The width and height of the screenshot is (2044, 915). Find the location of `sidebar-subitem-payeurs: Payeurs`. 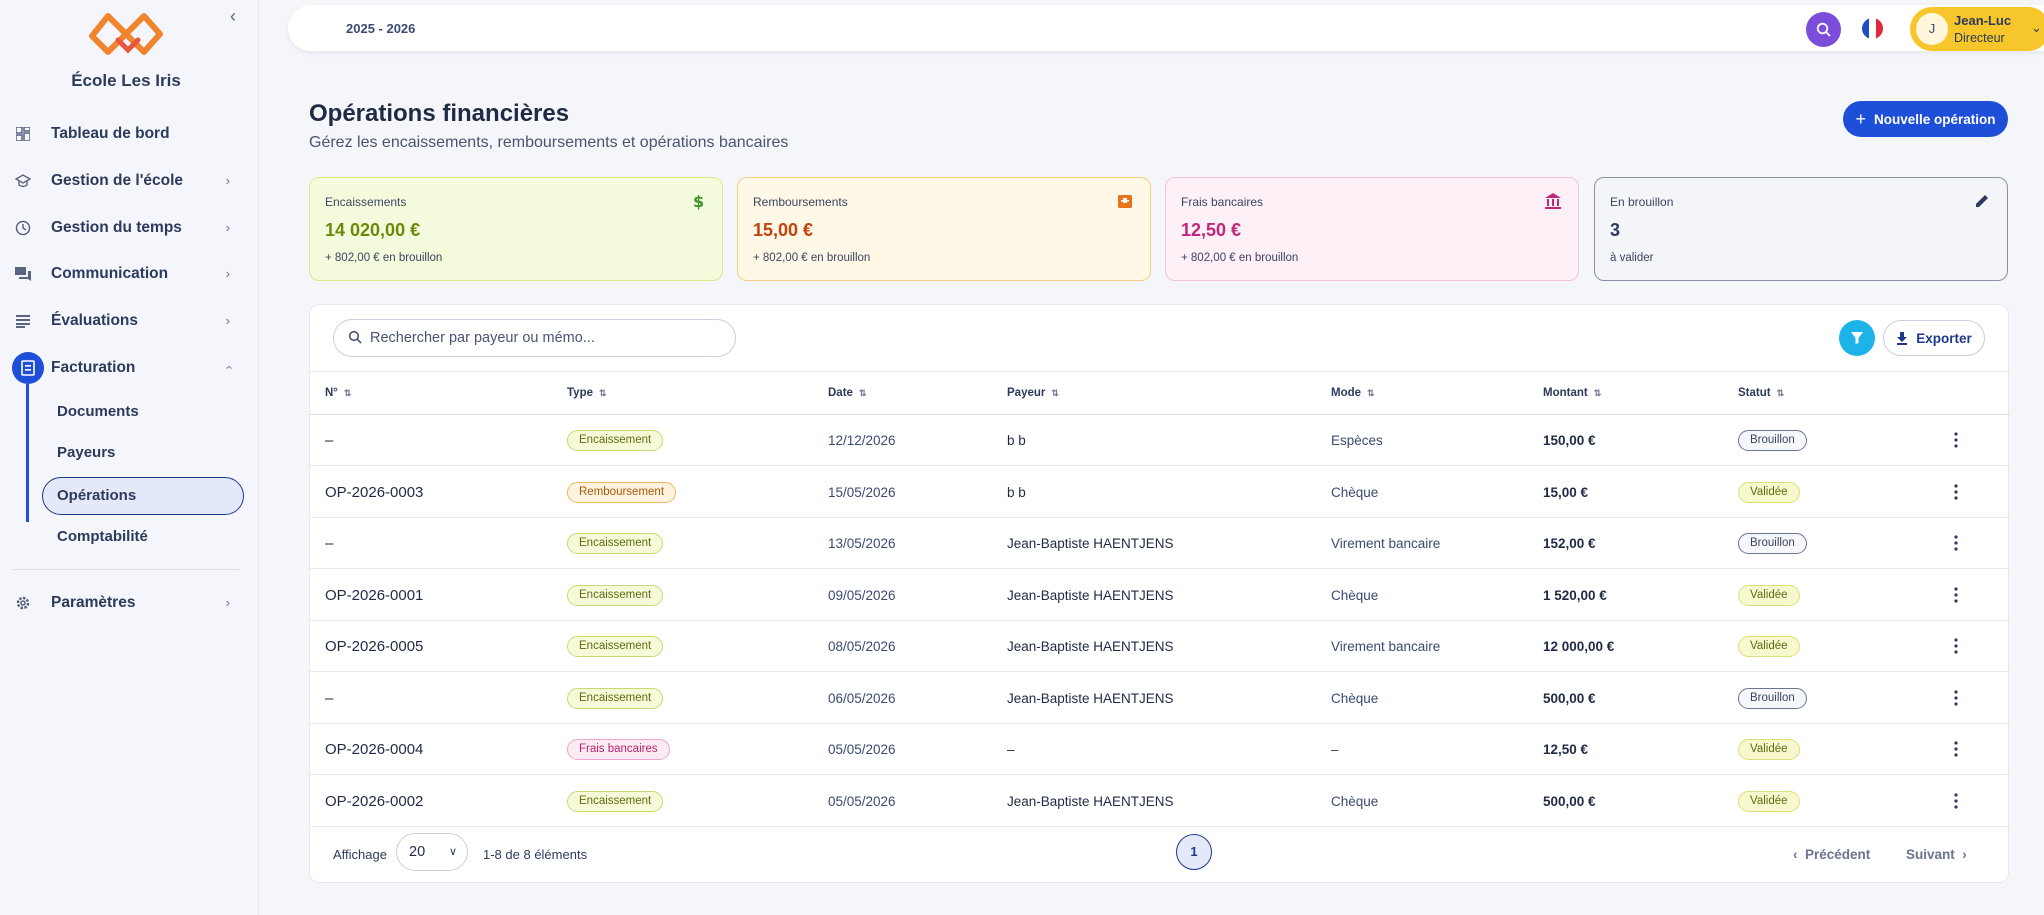

sidebar-subitem-payeurs: Payeurs is located at coordinates (86, 453).